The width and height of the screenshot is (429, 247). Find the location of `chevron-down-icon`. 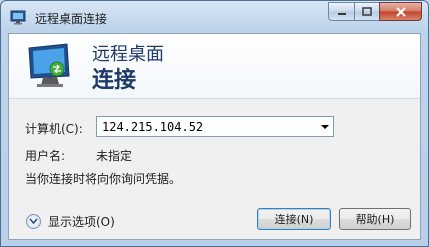

chevron-down-icon is located at coordinates (325, 127).